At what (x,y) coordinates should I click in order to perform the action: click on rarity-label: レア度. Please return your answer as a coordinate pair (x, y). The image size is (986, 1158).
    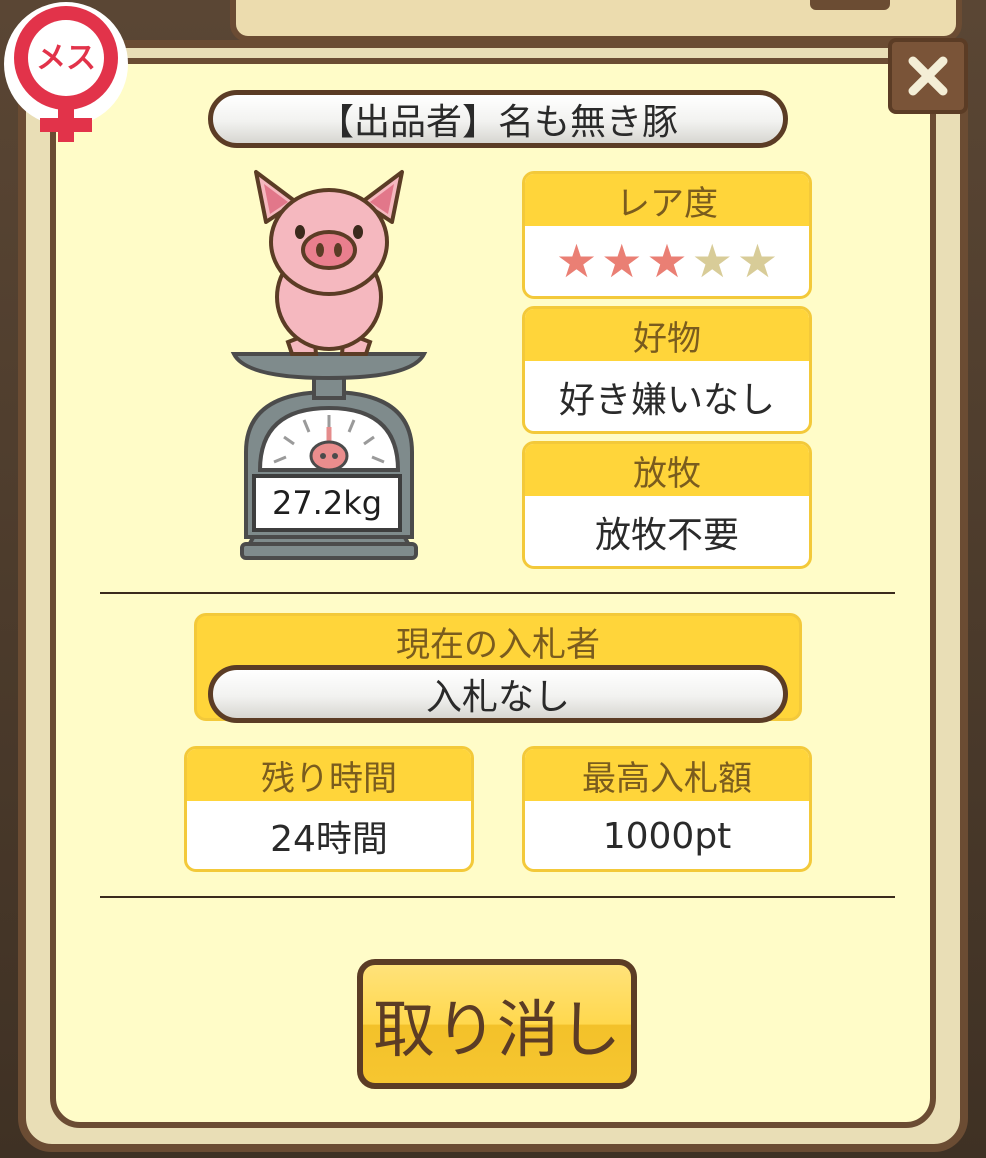
    Looking at the image, I should click on (667, 200).